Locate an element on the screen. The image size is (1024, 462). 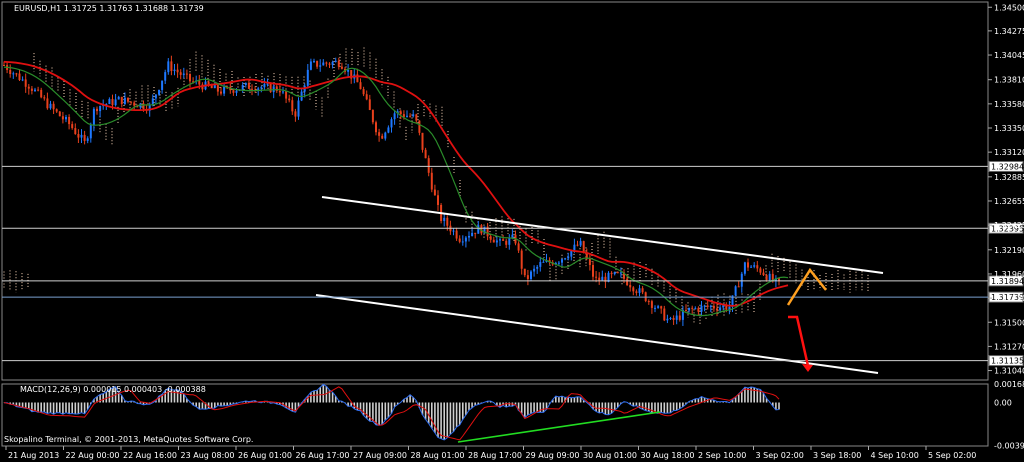
level-label: 1.31135 is located at coordinates (1007, 361).